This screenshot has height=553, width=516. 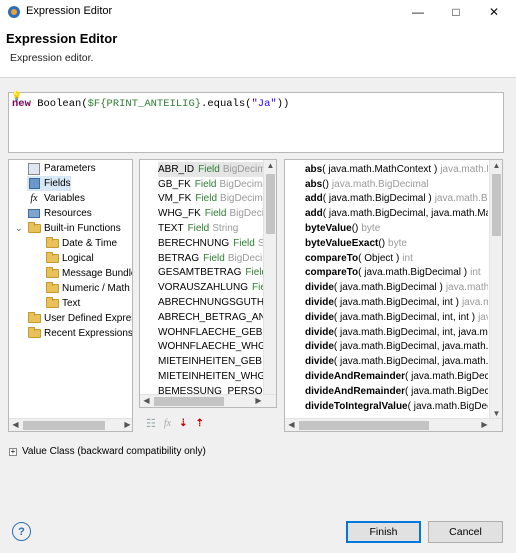 I want to click on window-titlebar: Expression Editor — □ ✕, so click(x=258, y=12).